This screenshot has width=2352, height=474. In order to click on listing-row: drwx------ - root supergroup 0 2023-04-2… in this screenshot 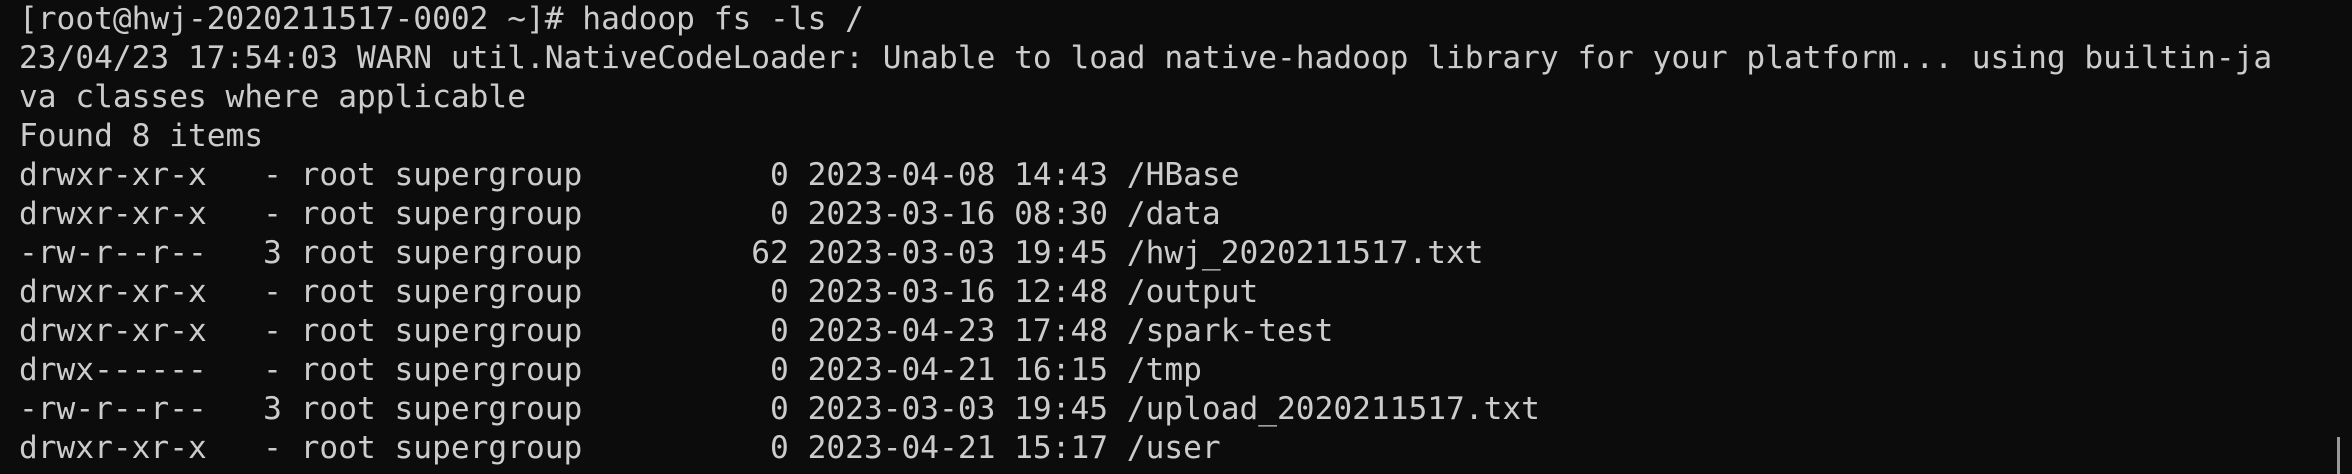, I will do `click(610, 370)`.